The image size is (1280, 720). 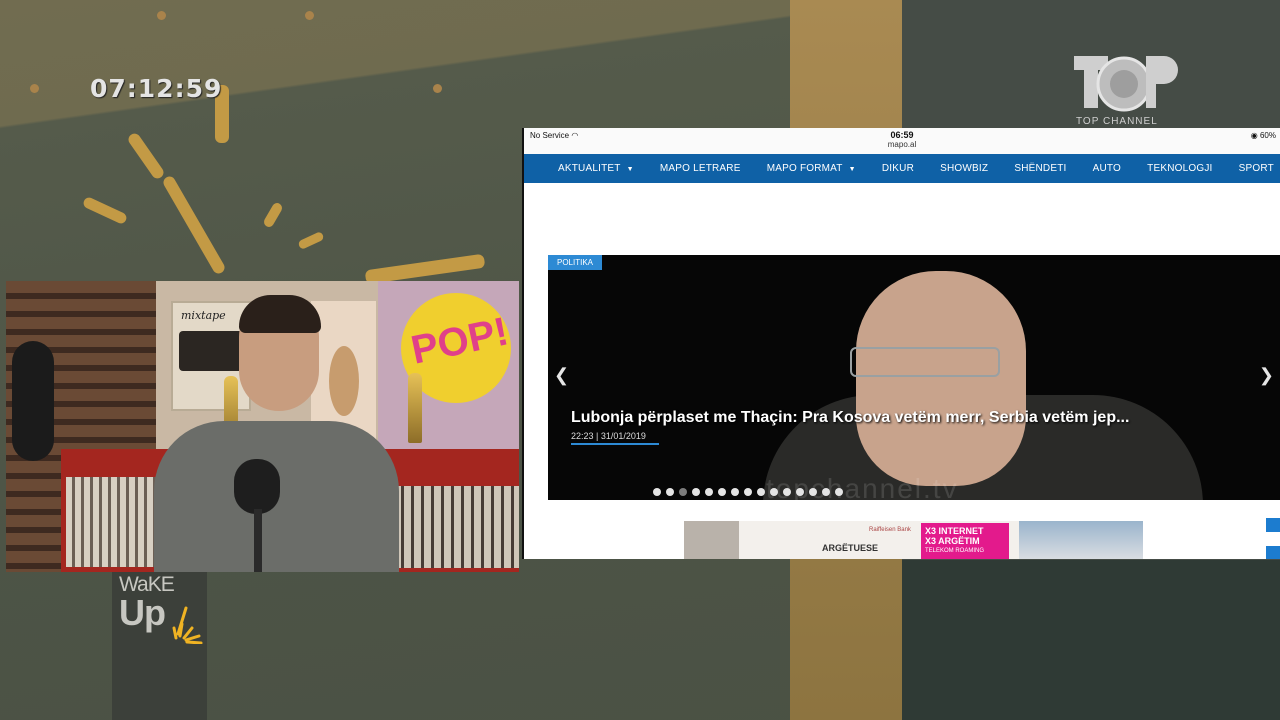 What do you see at coordinates (964, 168) in the screenshot?
I see `nav-item-showbiz: SHOWBIZ` at bounding box center [964, 168].